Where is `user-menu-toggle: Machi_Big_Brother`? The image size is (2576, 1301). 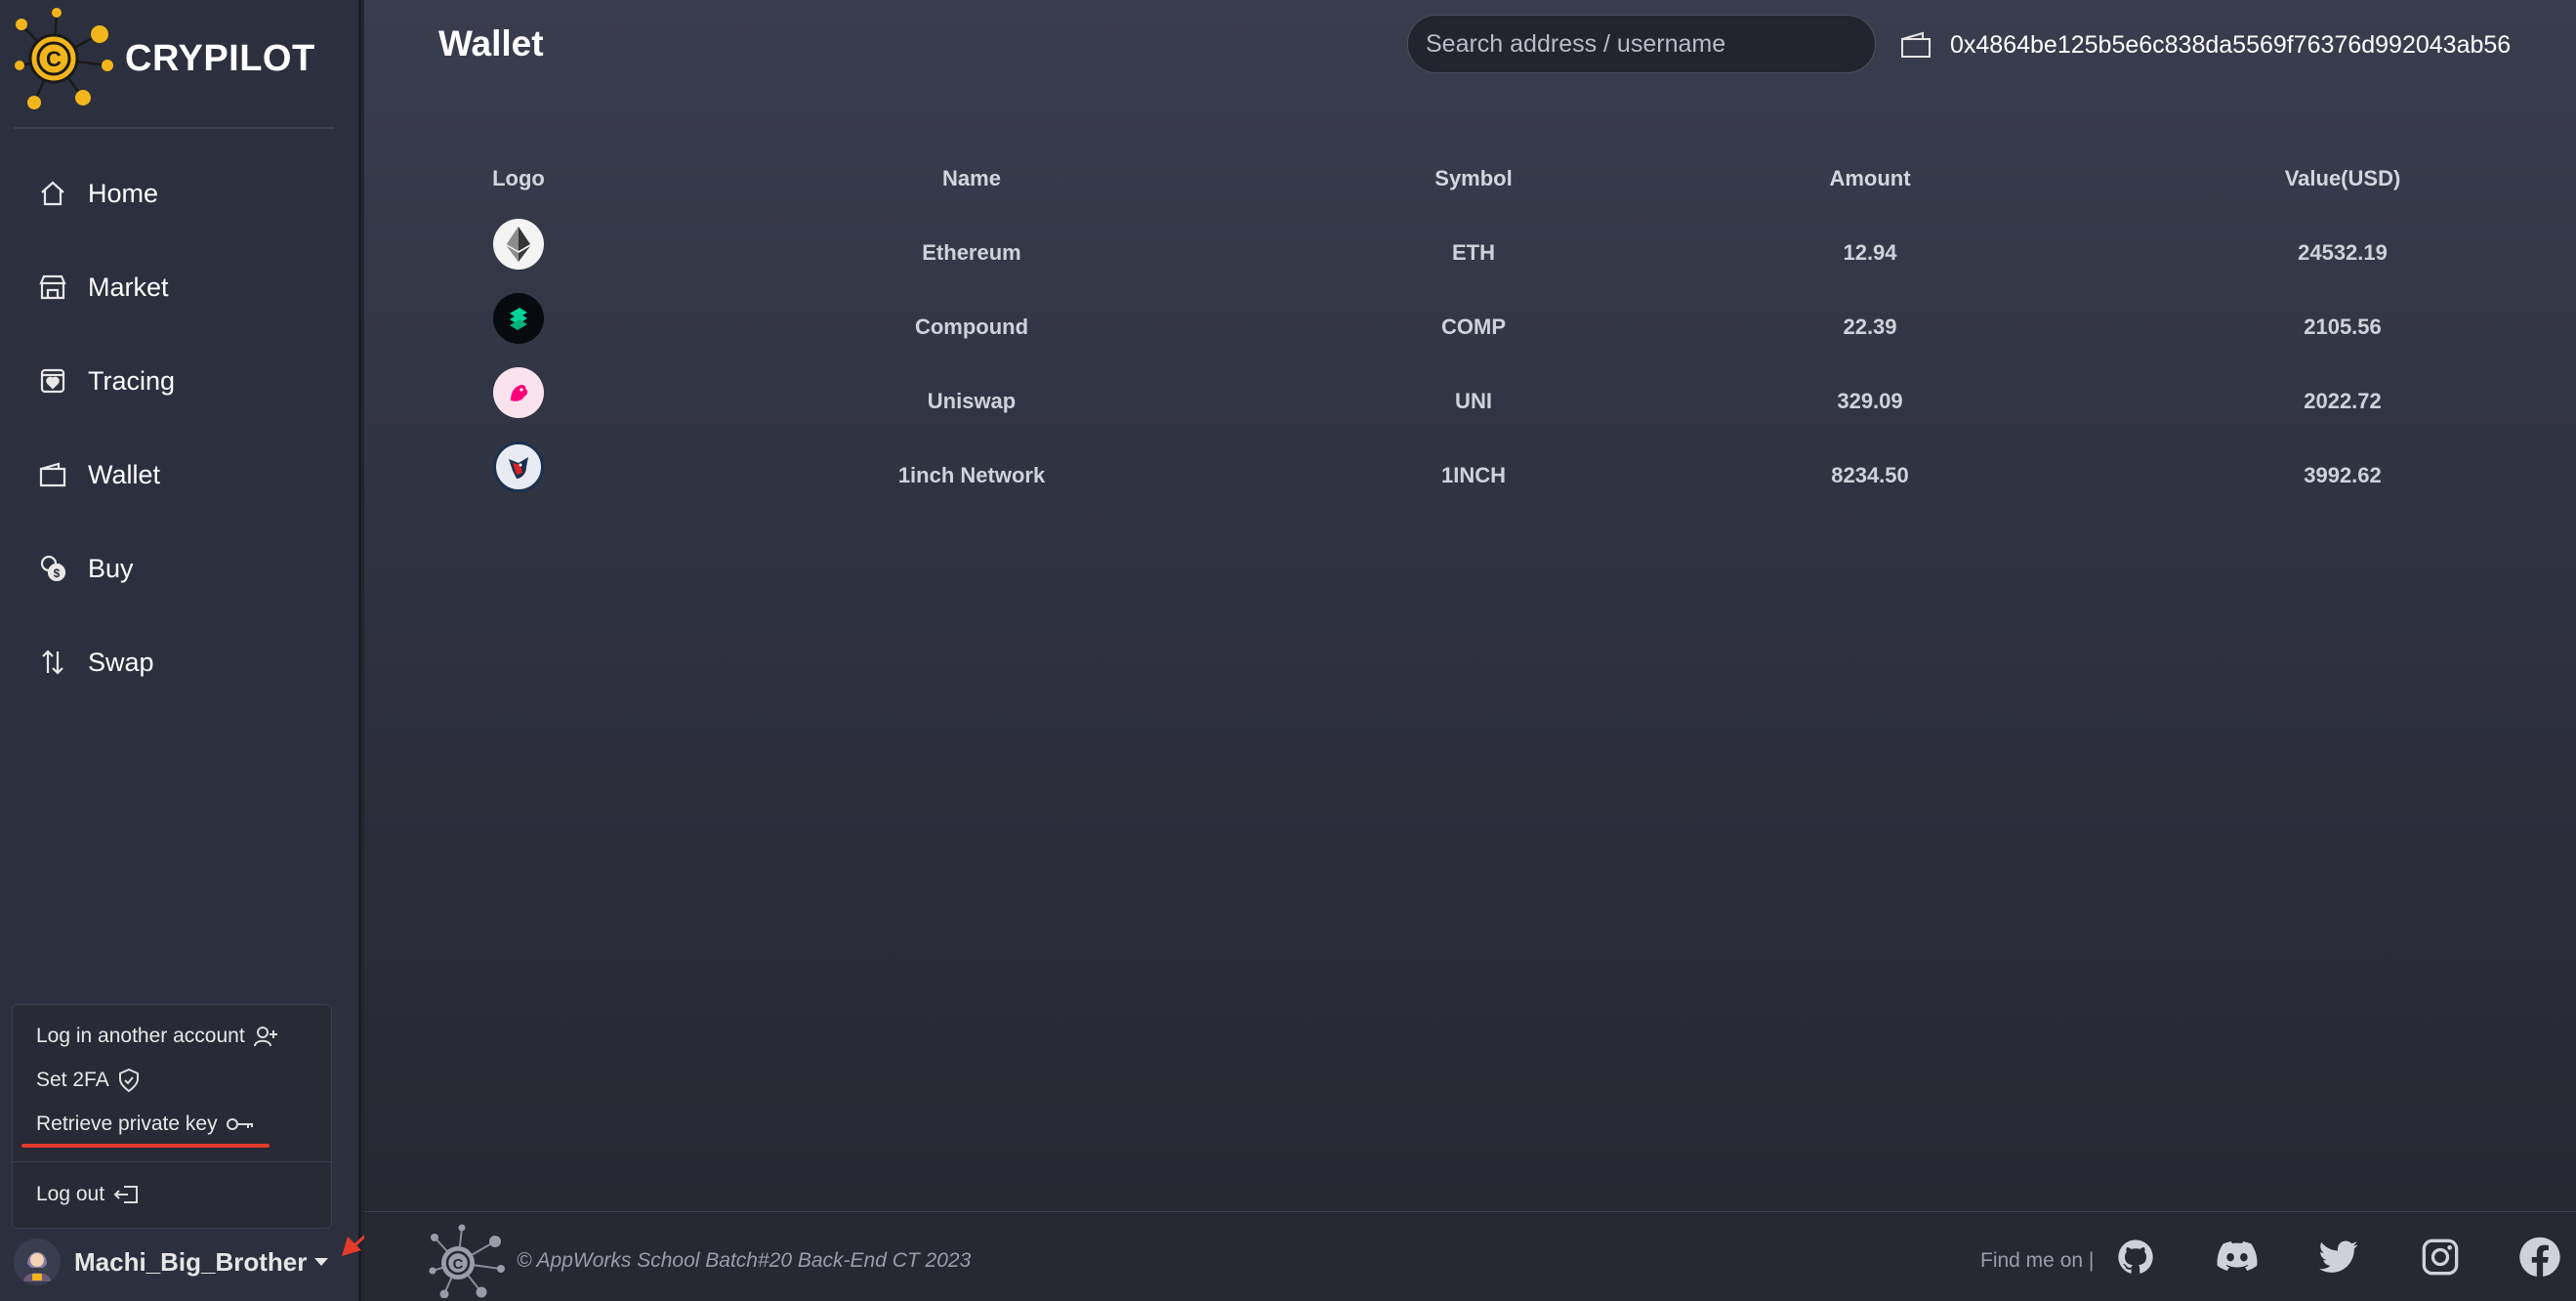 user-menu-toggle: Machi_Big_Brother is located at coordinates (171, 1262).